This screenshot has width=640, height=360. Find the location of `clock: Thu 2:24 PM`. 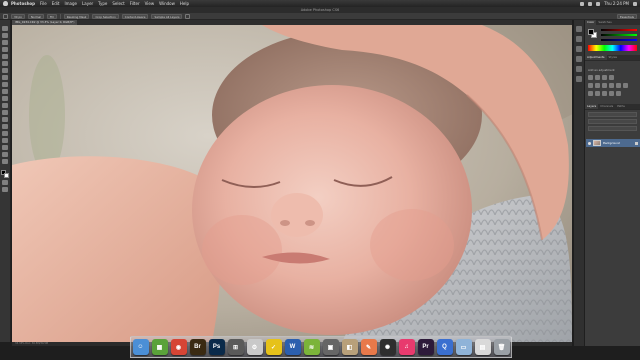

clock: Thu 2:24 PM is located at coordinates (616, 3).